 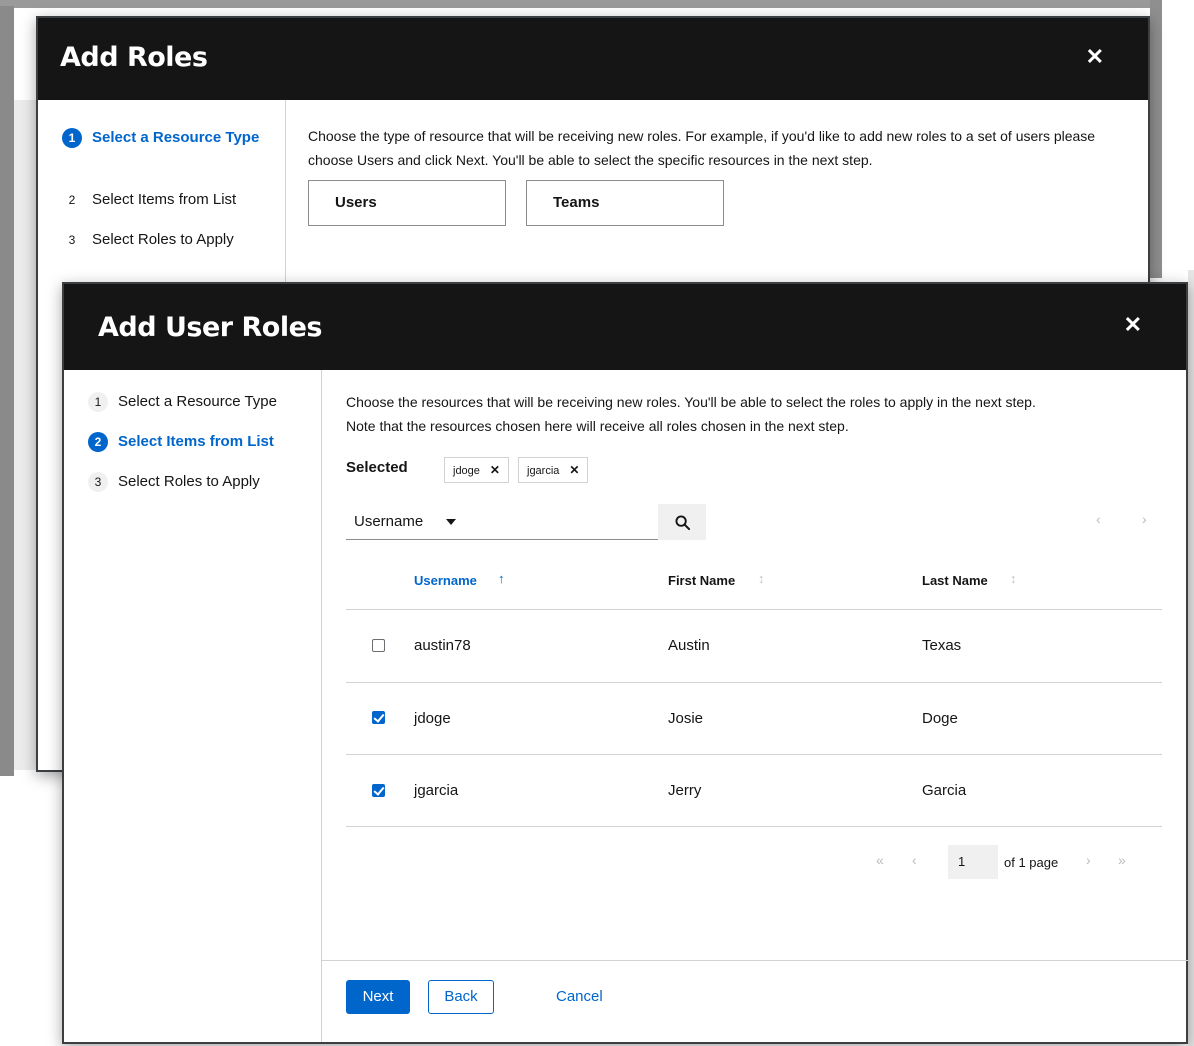 I want to click on backdrop-left, so click(x=7, y=391).